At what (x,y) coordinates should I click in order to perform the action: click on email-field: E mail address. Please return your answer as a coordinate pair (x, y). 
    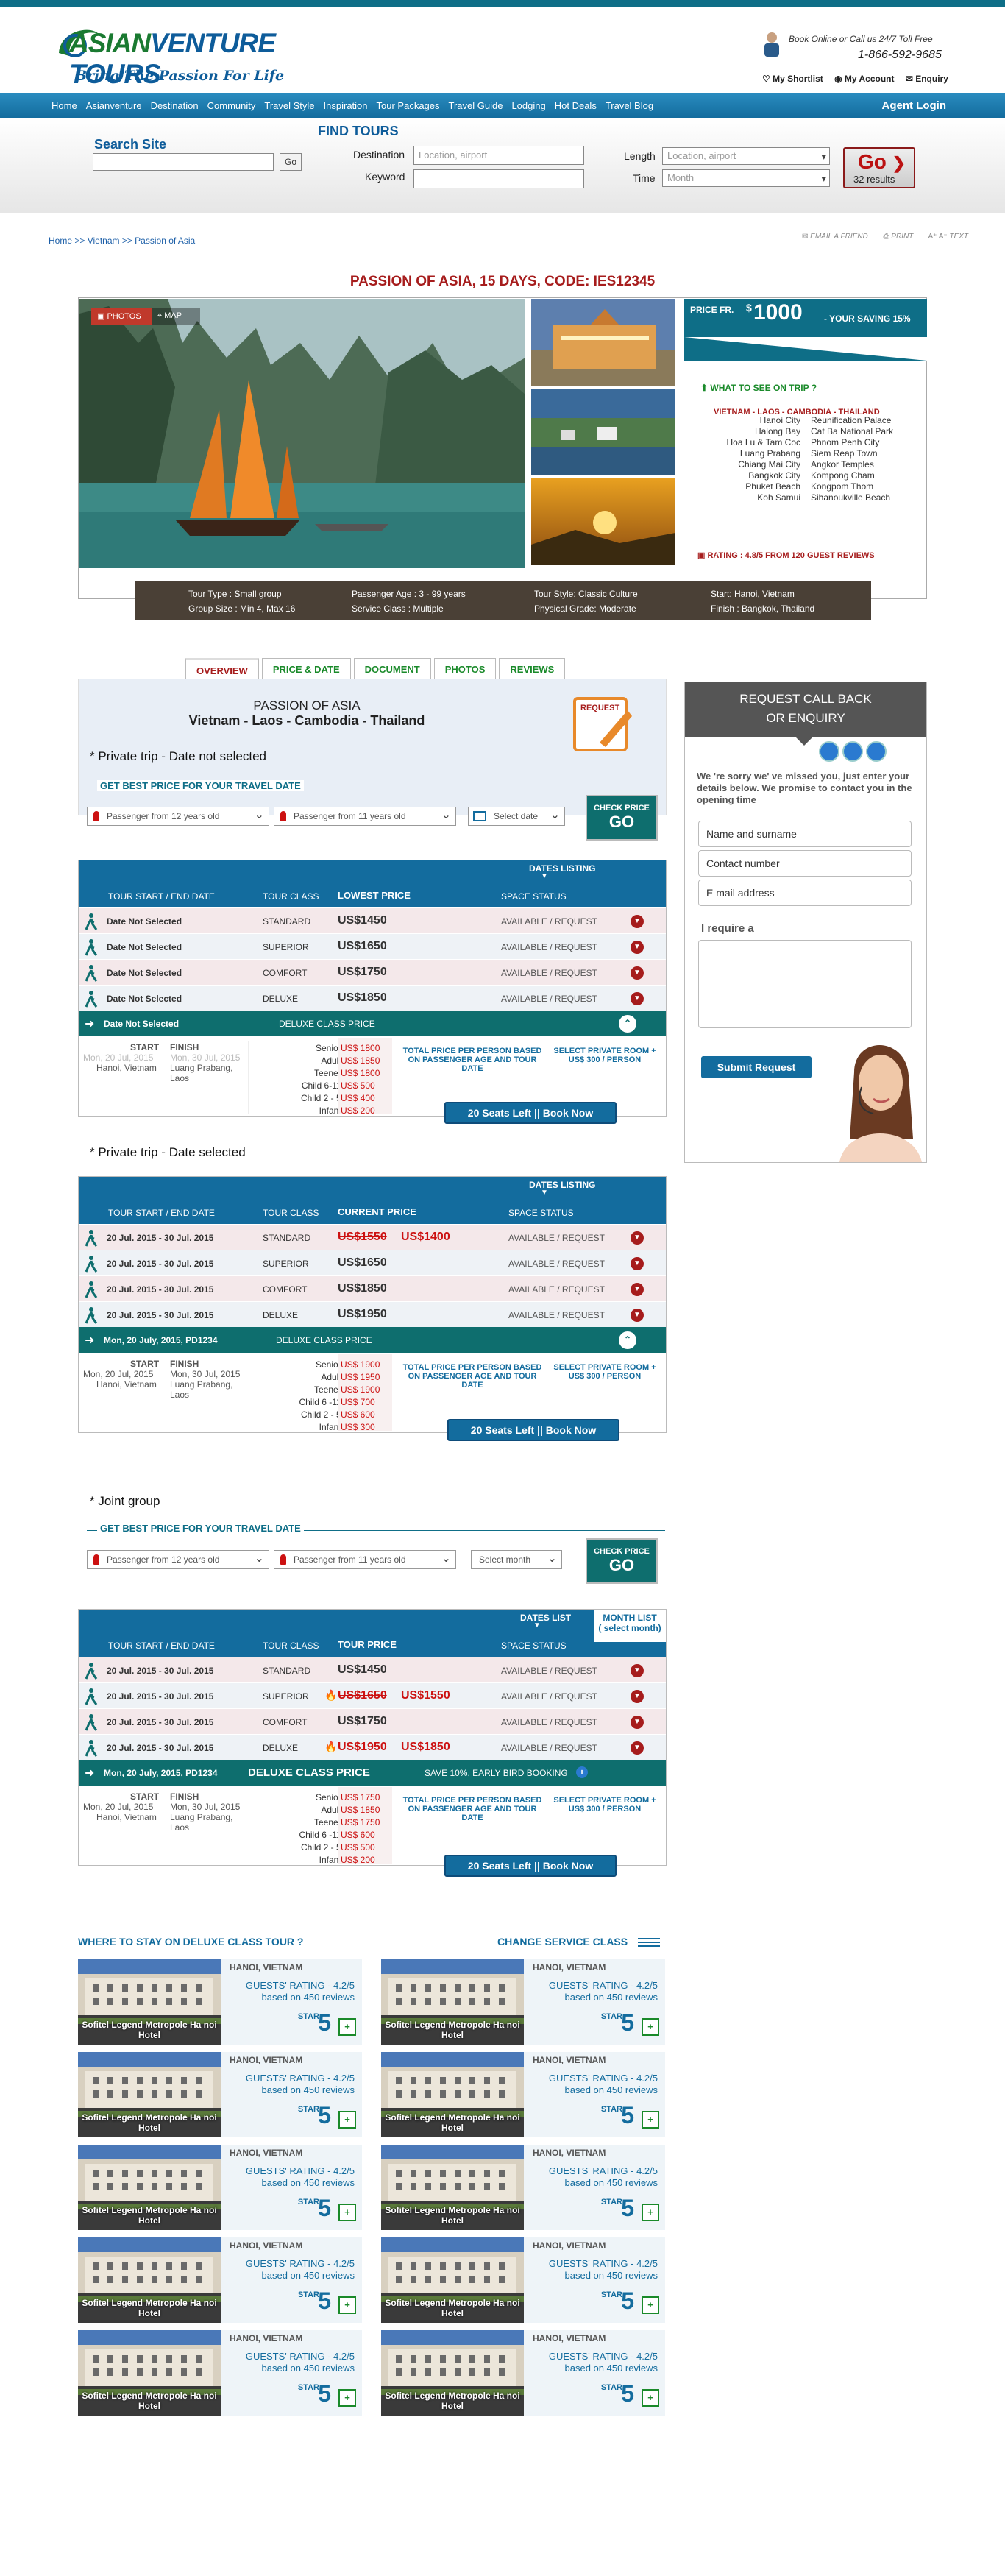
    Looking at the image, I should click on (805, 893).